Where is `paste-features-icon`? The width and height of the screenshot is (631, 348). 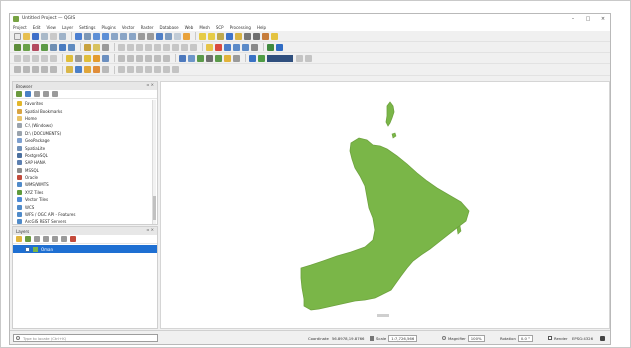
paste-features-icon is located at coordinates (175, 47).